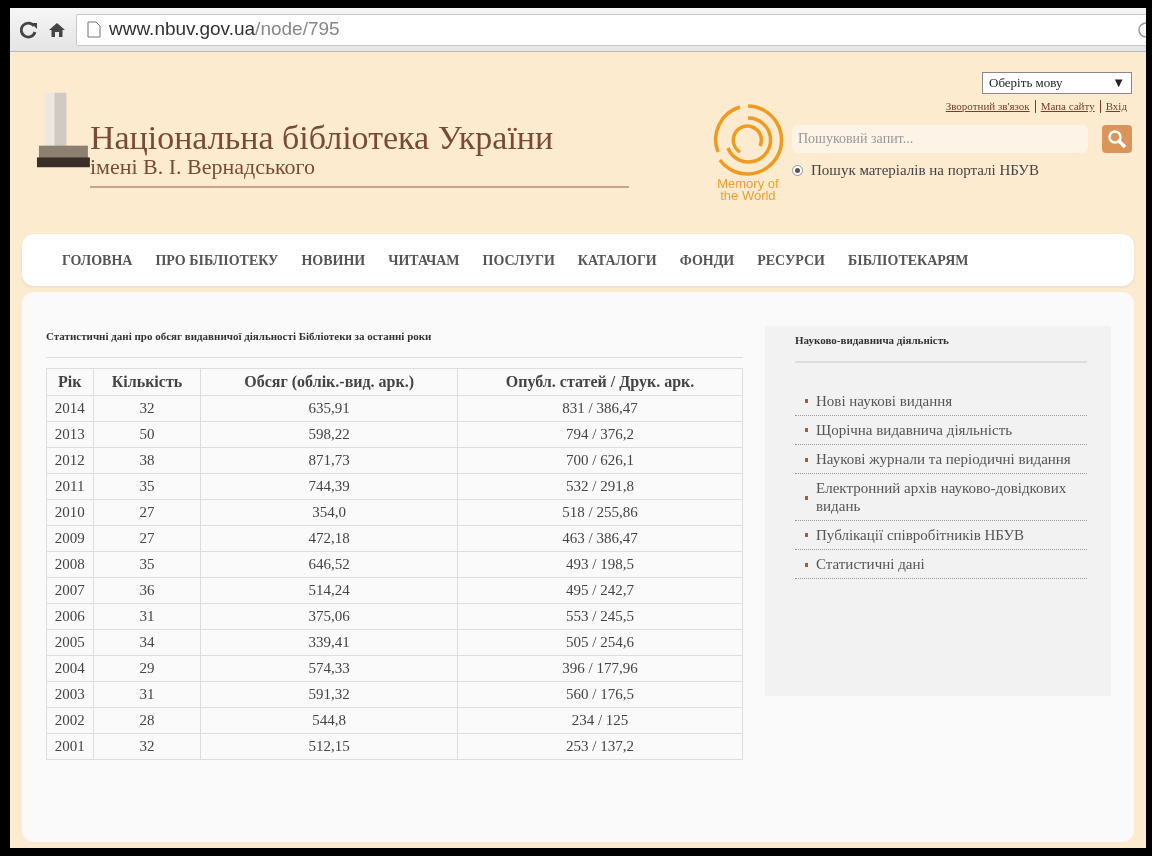 This screenshot has height=856, width=1152. What do you see at coordinates (329, 720) in the screenshot?
I see `table-cell: 544,8` at bounding box center [329, 720].